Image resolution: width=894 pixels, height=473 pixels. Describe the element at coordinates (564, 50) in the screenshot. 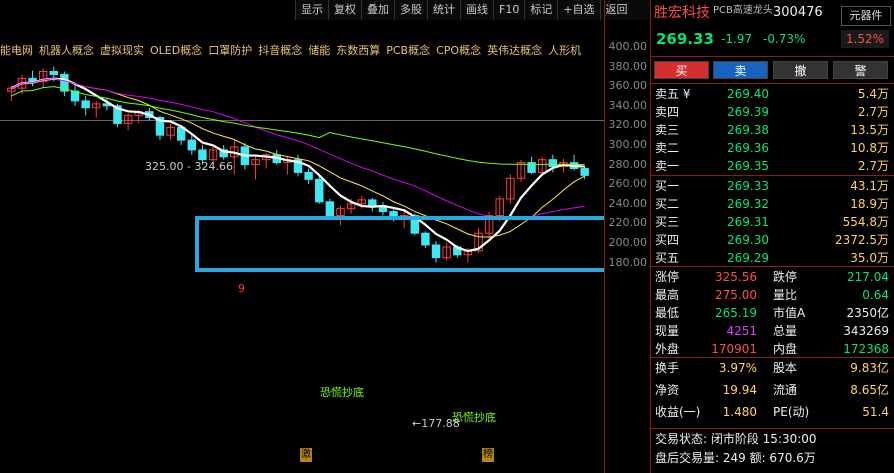

I see `concept-tag: 人形机` at that location.